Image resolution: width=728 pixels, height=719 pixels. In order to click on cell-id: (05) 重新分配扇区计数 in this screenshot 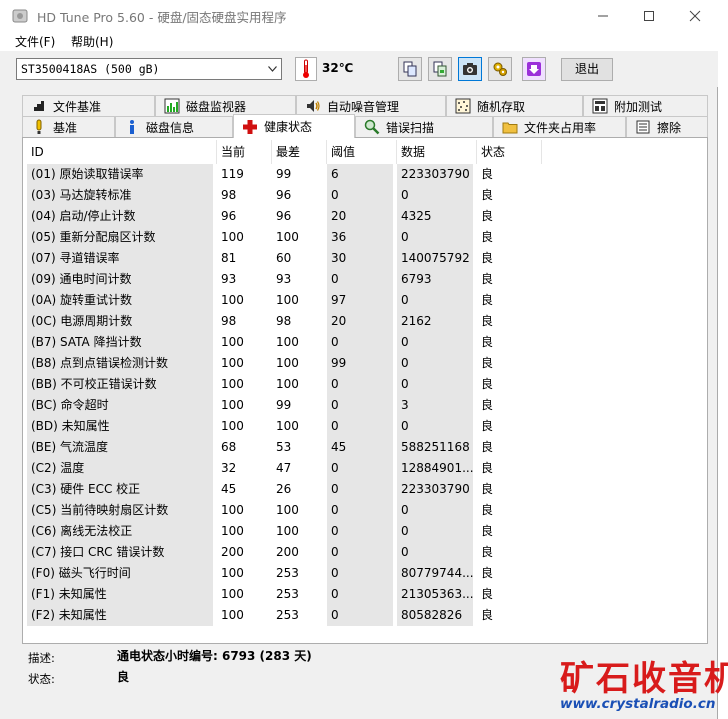, I will do `click(120, 237)`.